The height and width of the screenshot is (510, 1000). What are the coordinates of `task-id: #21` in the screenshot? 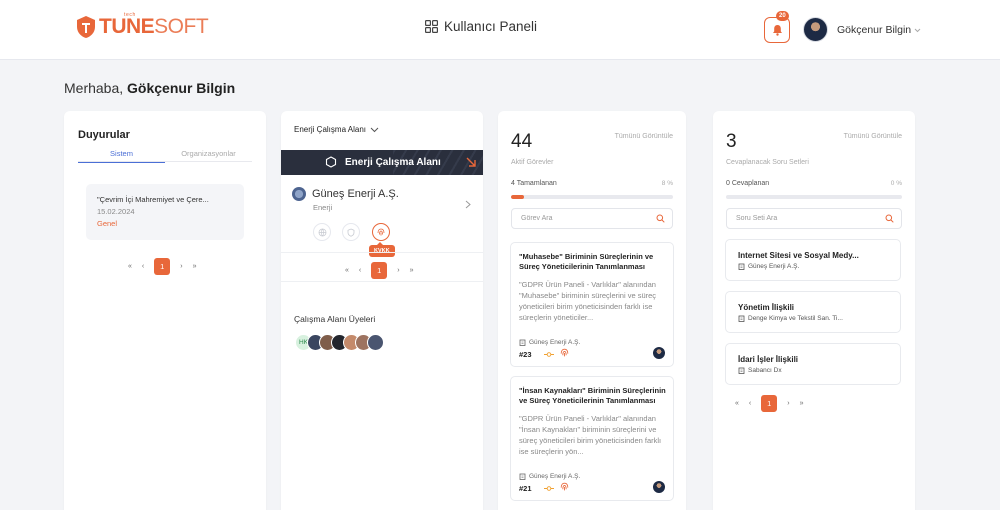 It's located at (525, 488).